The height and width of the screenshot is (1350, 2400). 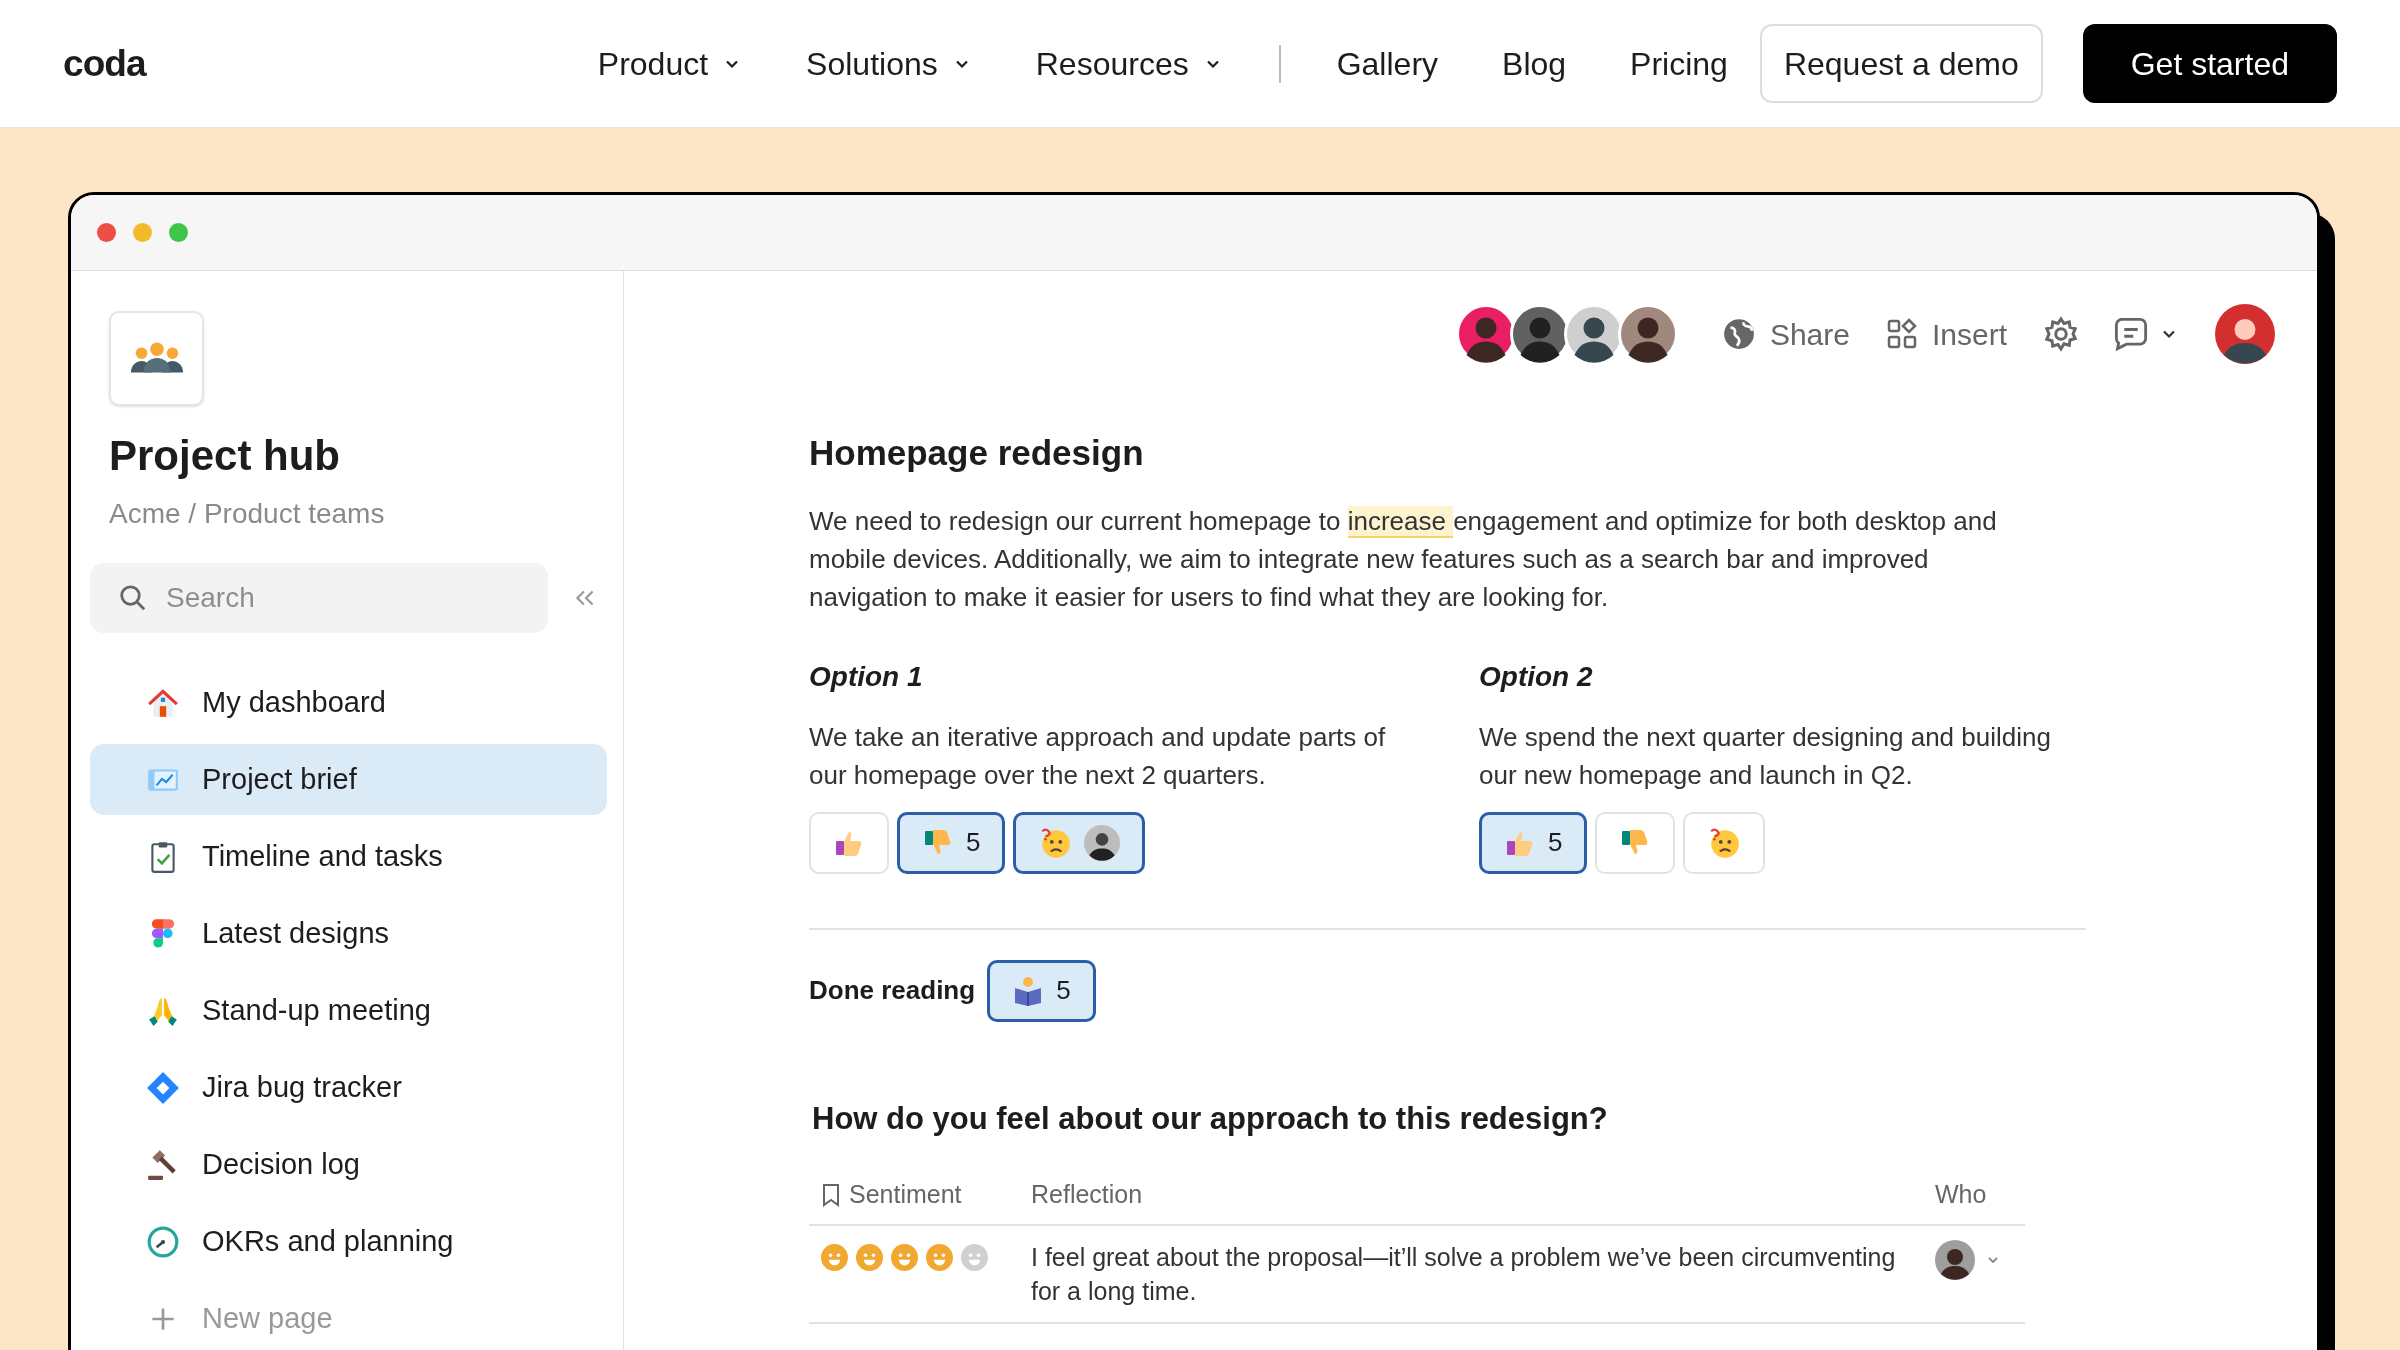 I want to click on get-started-button: Get started, so click(x=2209, y=63).